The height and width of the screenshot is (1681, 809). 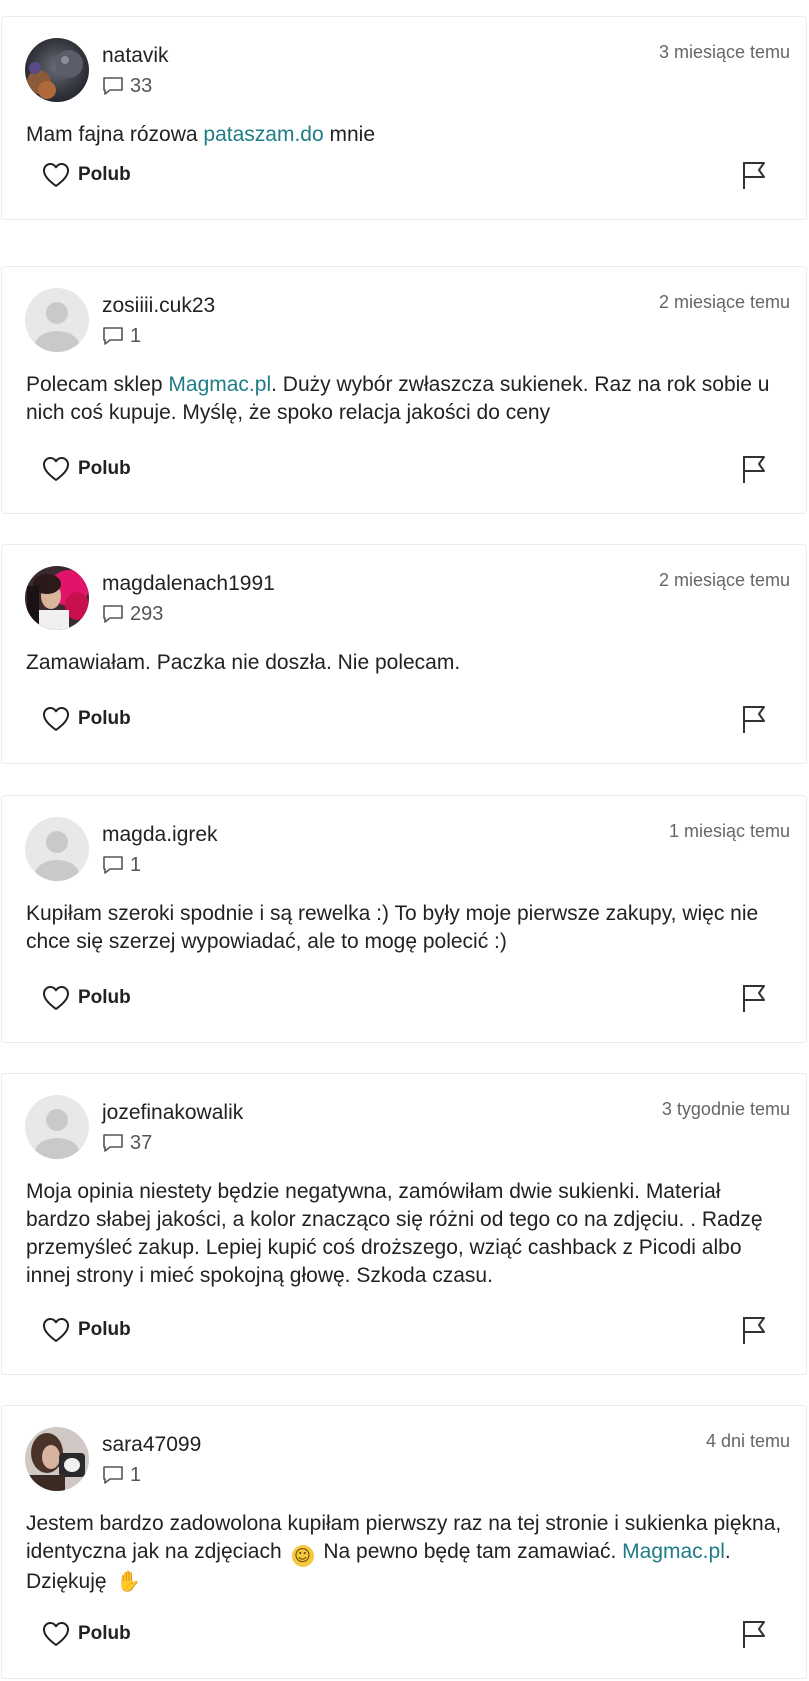 I want to click on timestamp: 4 dni temu, so click(x=747, y=1441).